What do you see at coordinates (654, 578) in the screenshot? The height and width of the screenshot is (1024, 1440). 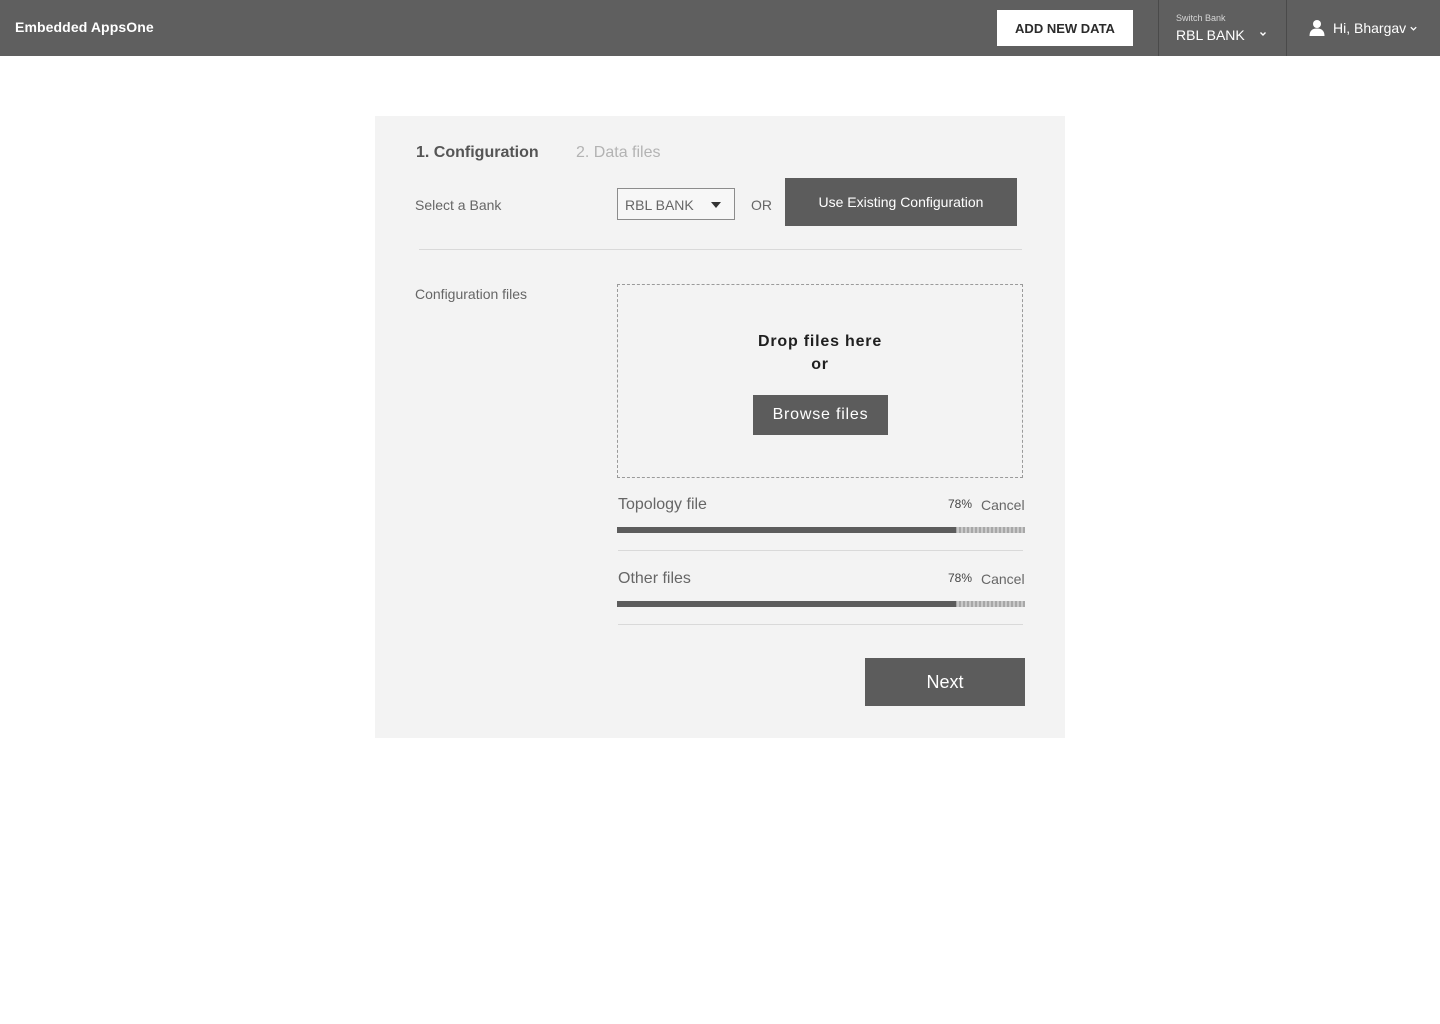 I see `upload-file-name: Other files` at bounding box center [654, 578].